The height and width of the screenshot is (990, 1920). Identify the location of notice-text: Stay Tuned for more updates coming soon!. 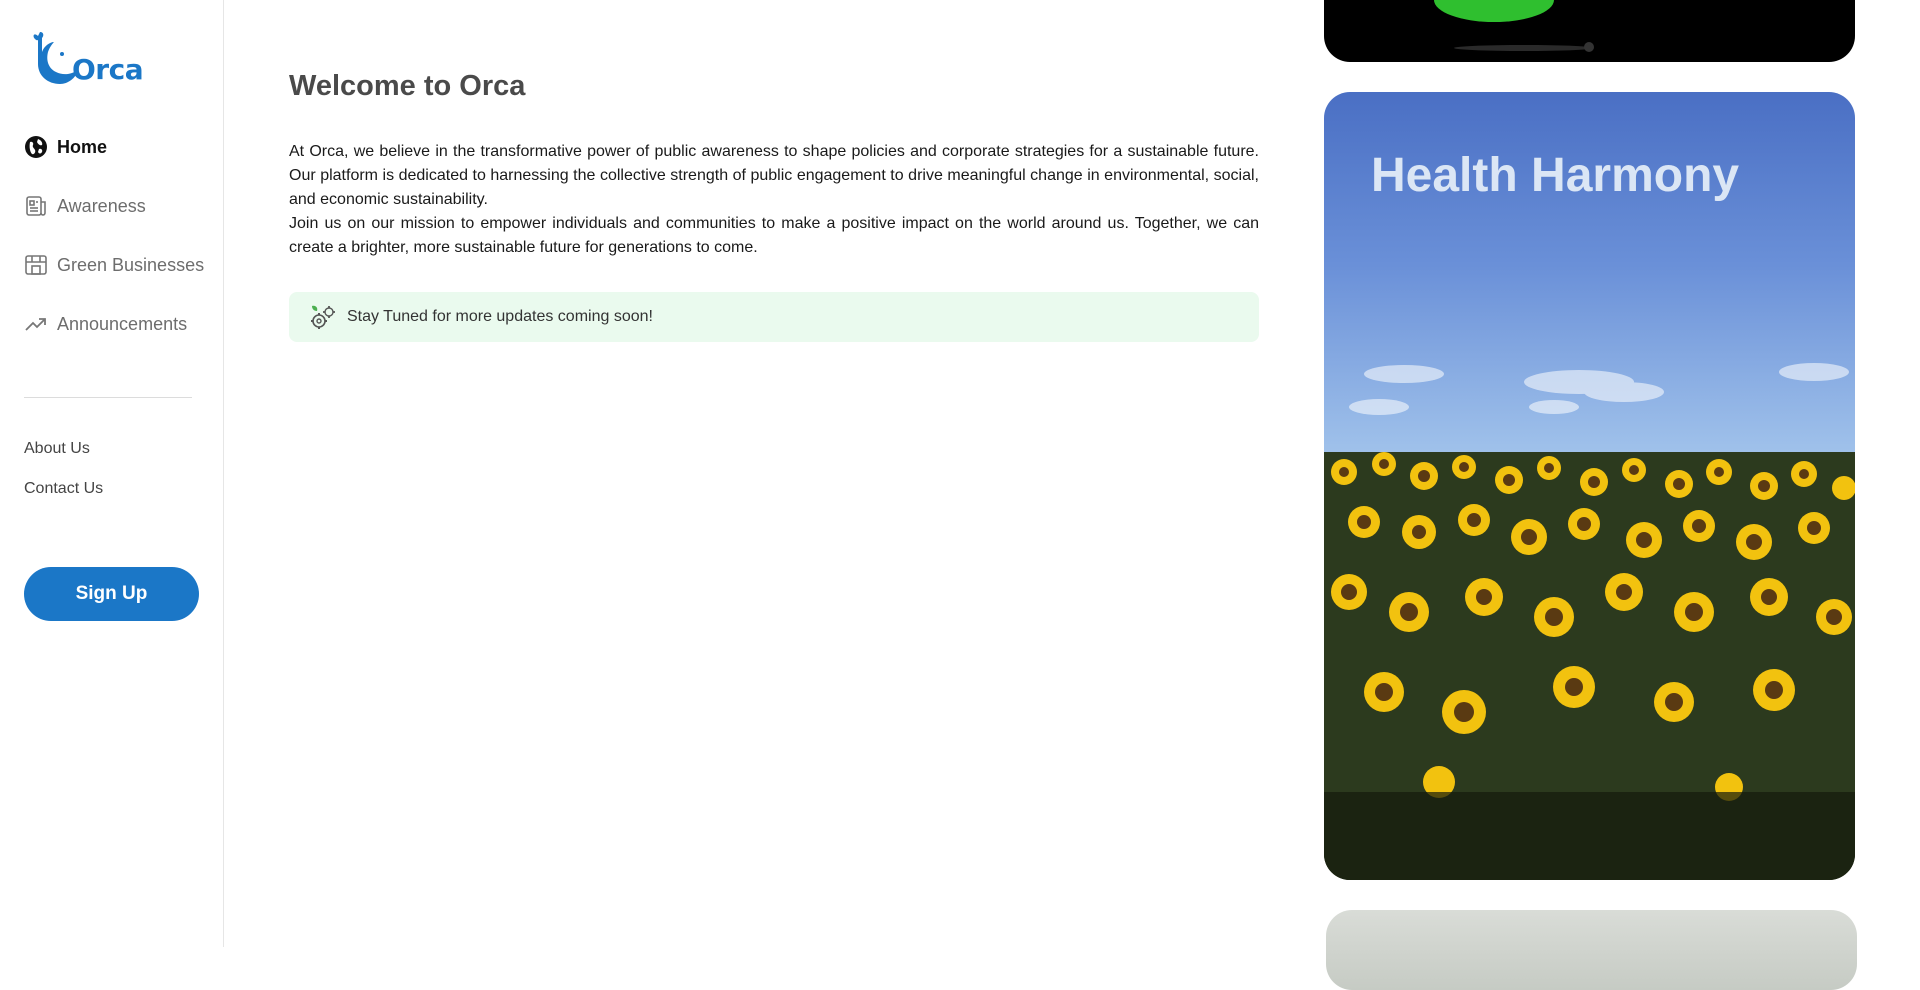
(500, 316).